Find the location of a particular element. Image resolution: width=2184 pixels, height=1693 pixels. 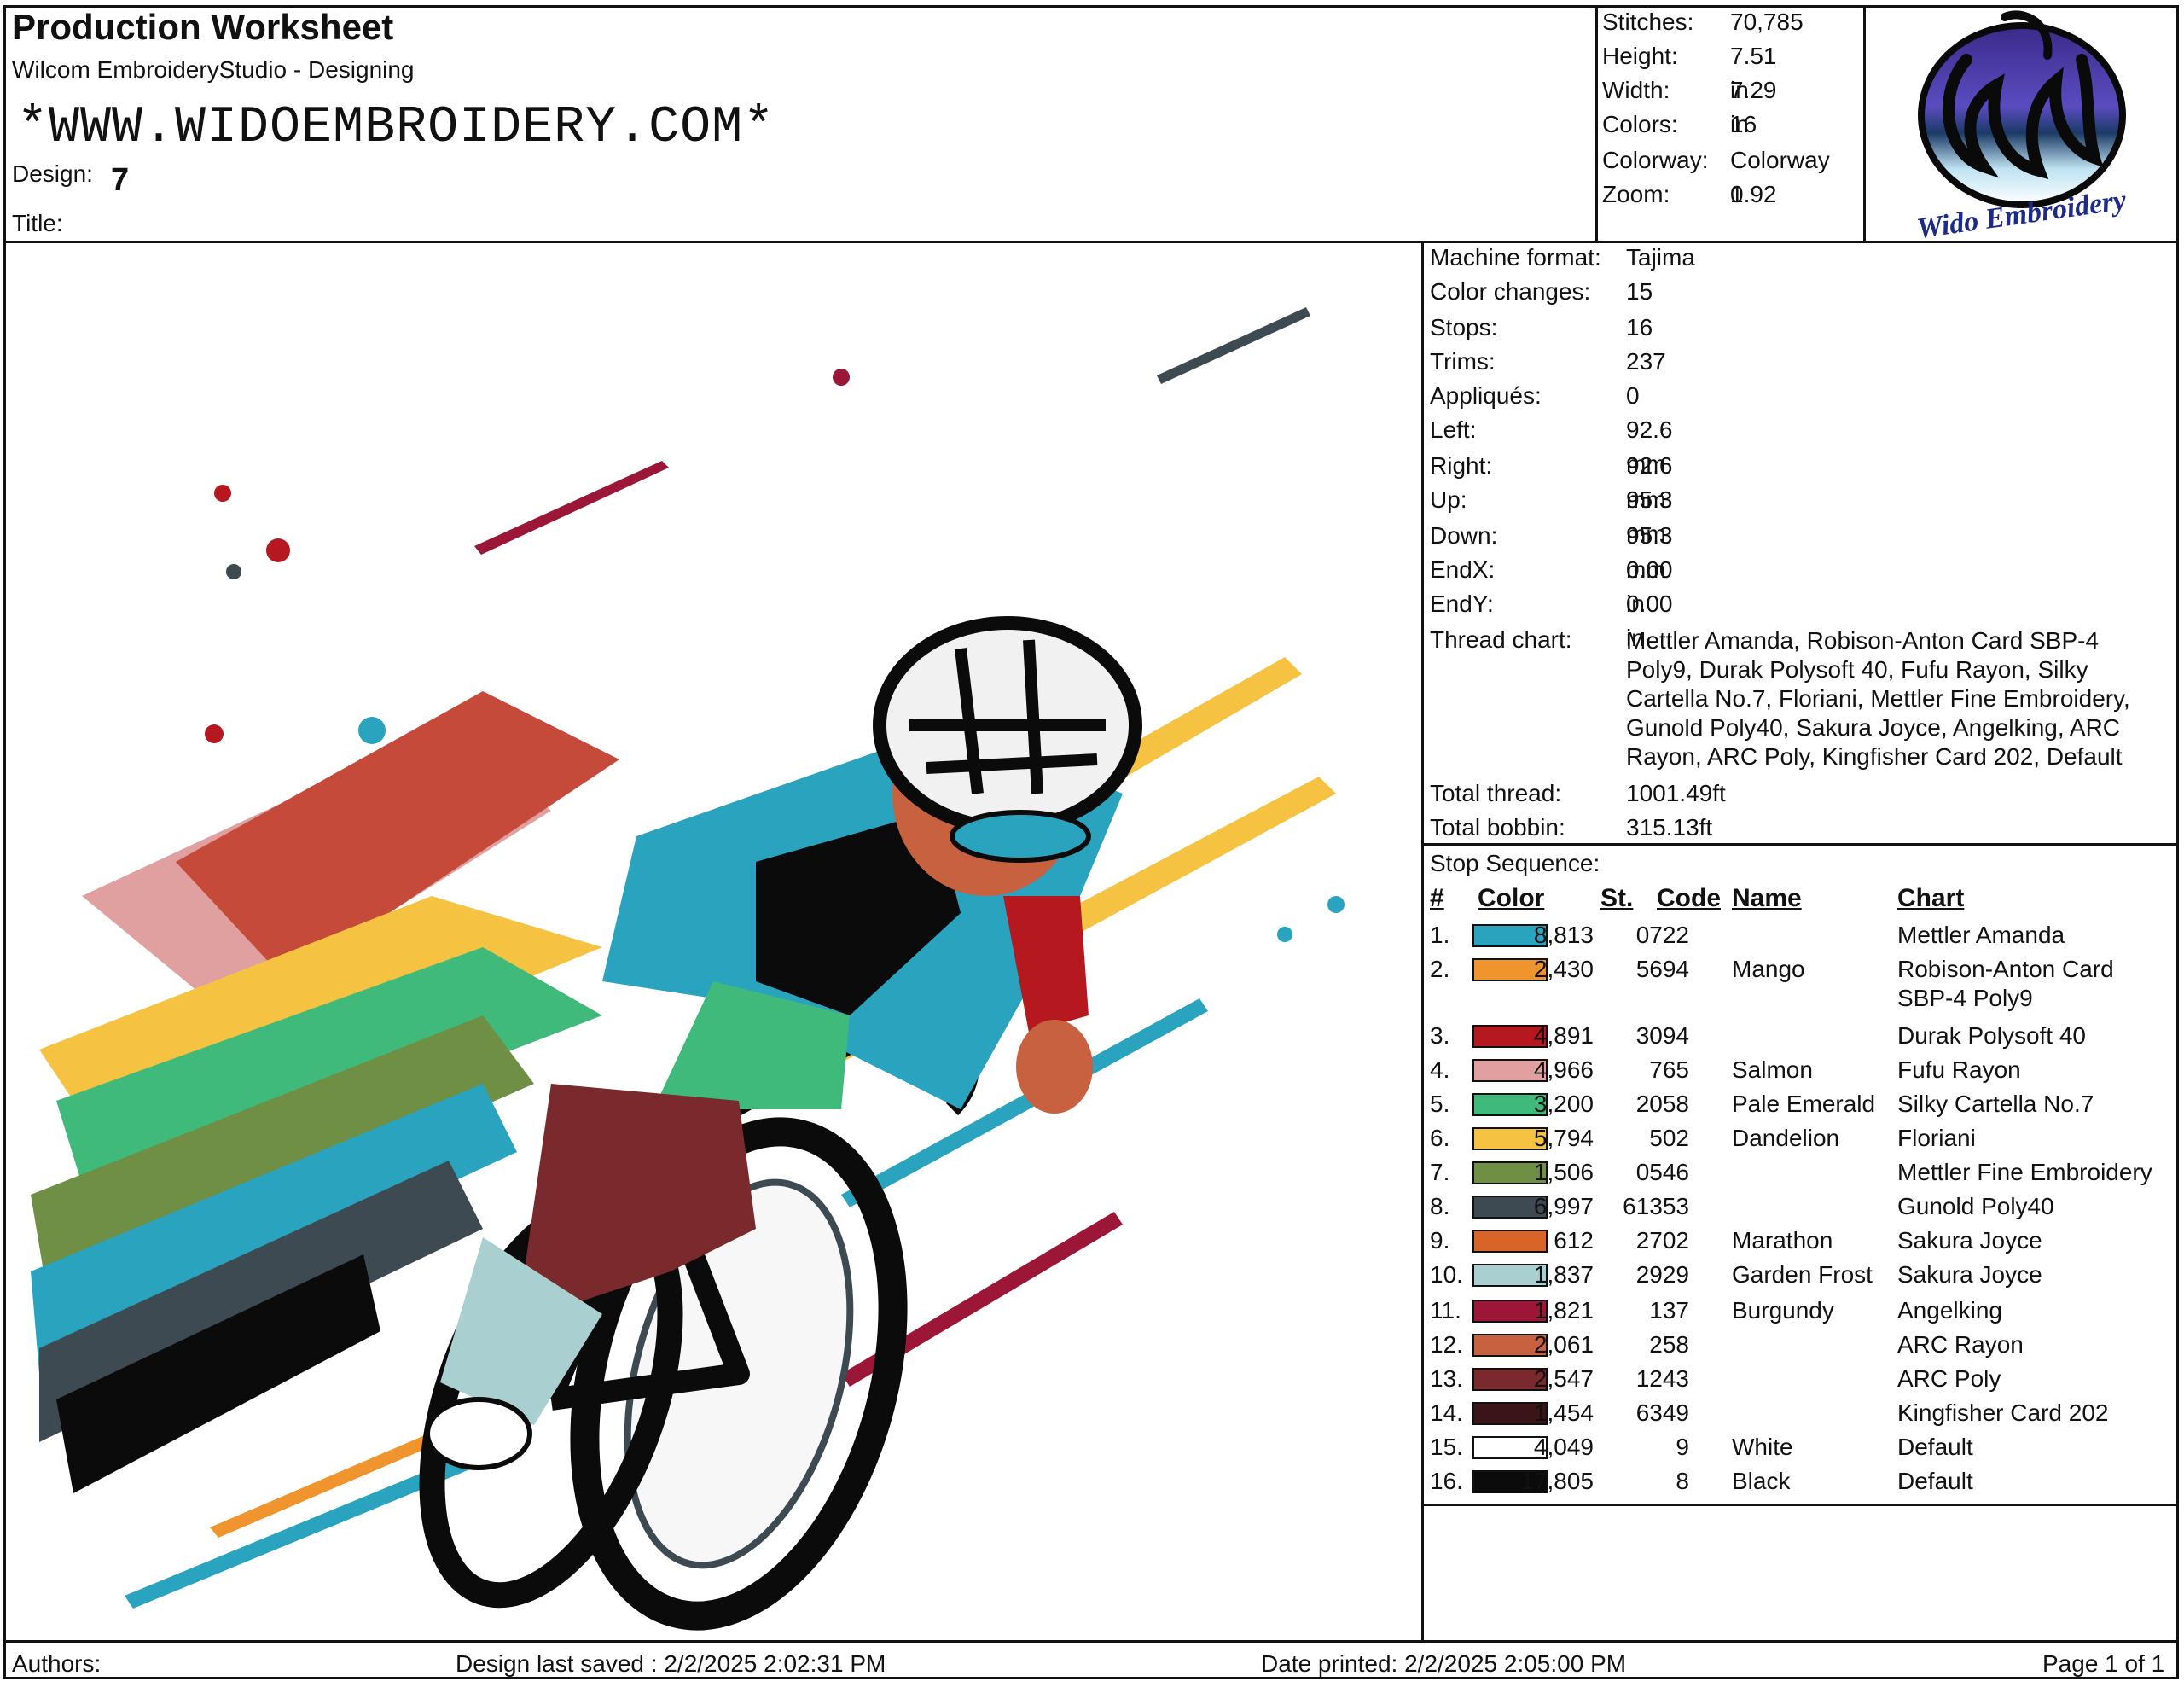

header-color: Color is located at coordinates (1512, 898).